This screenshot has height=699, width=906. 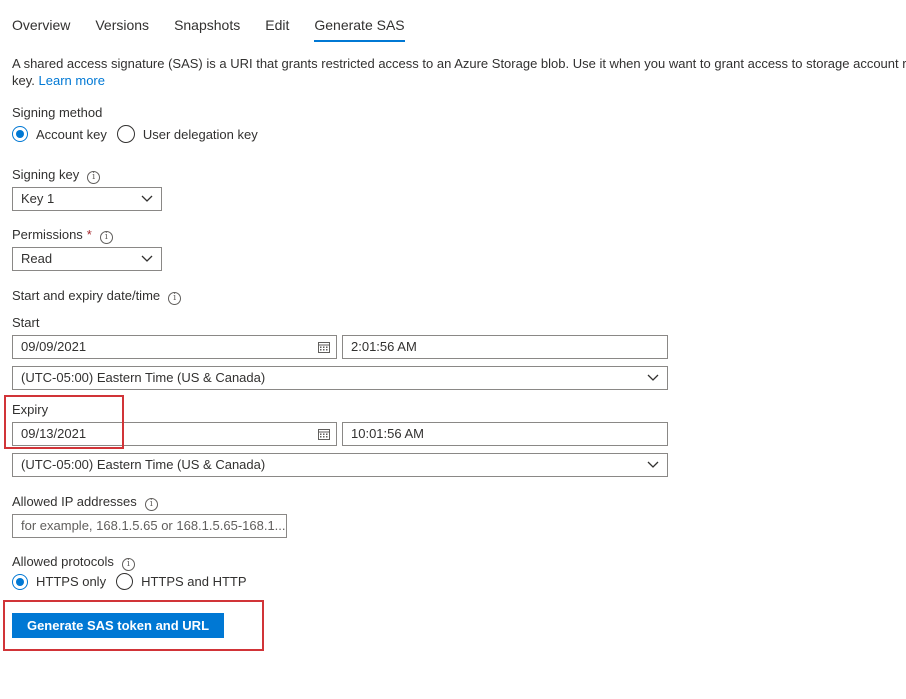 I want to click on expiry-label: Expiry, so click(x=30, y=409).